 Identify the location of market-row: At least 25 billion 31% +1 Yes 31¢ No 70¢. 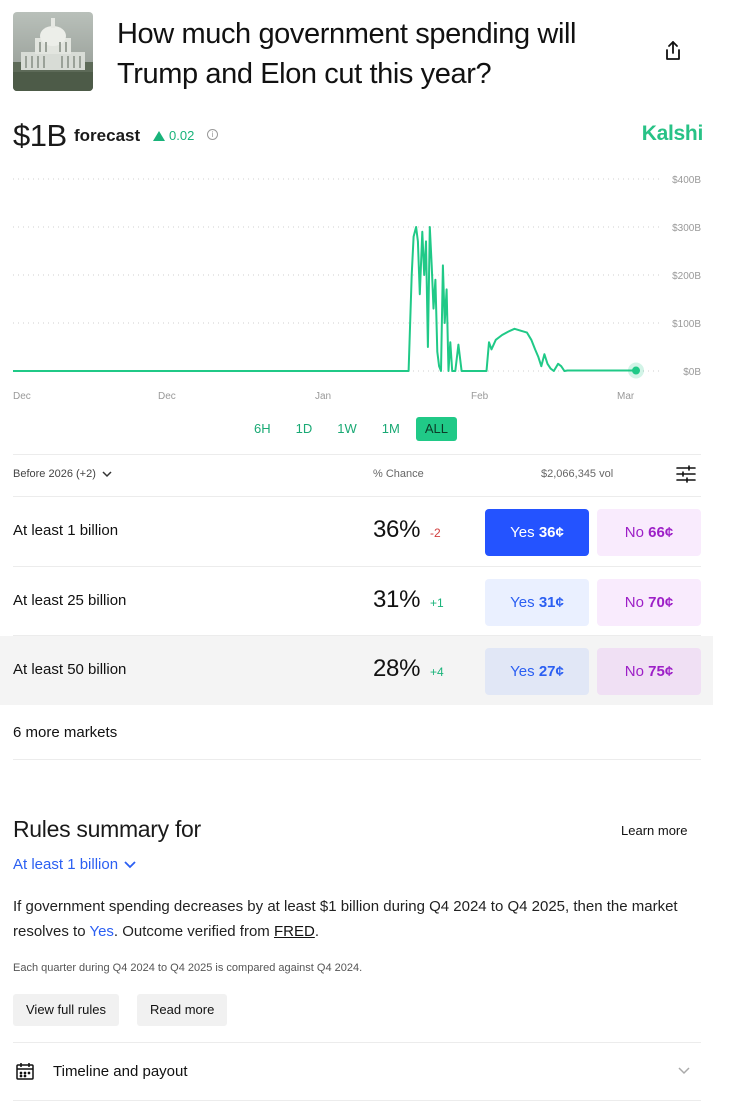
(356, 601).